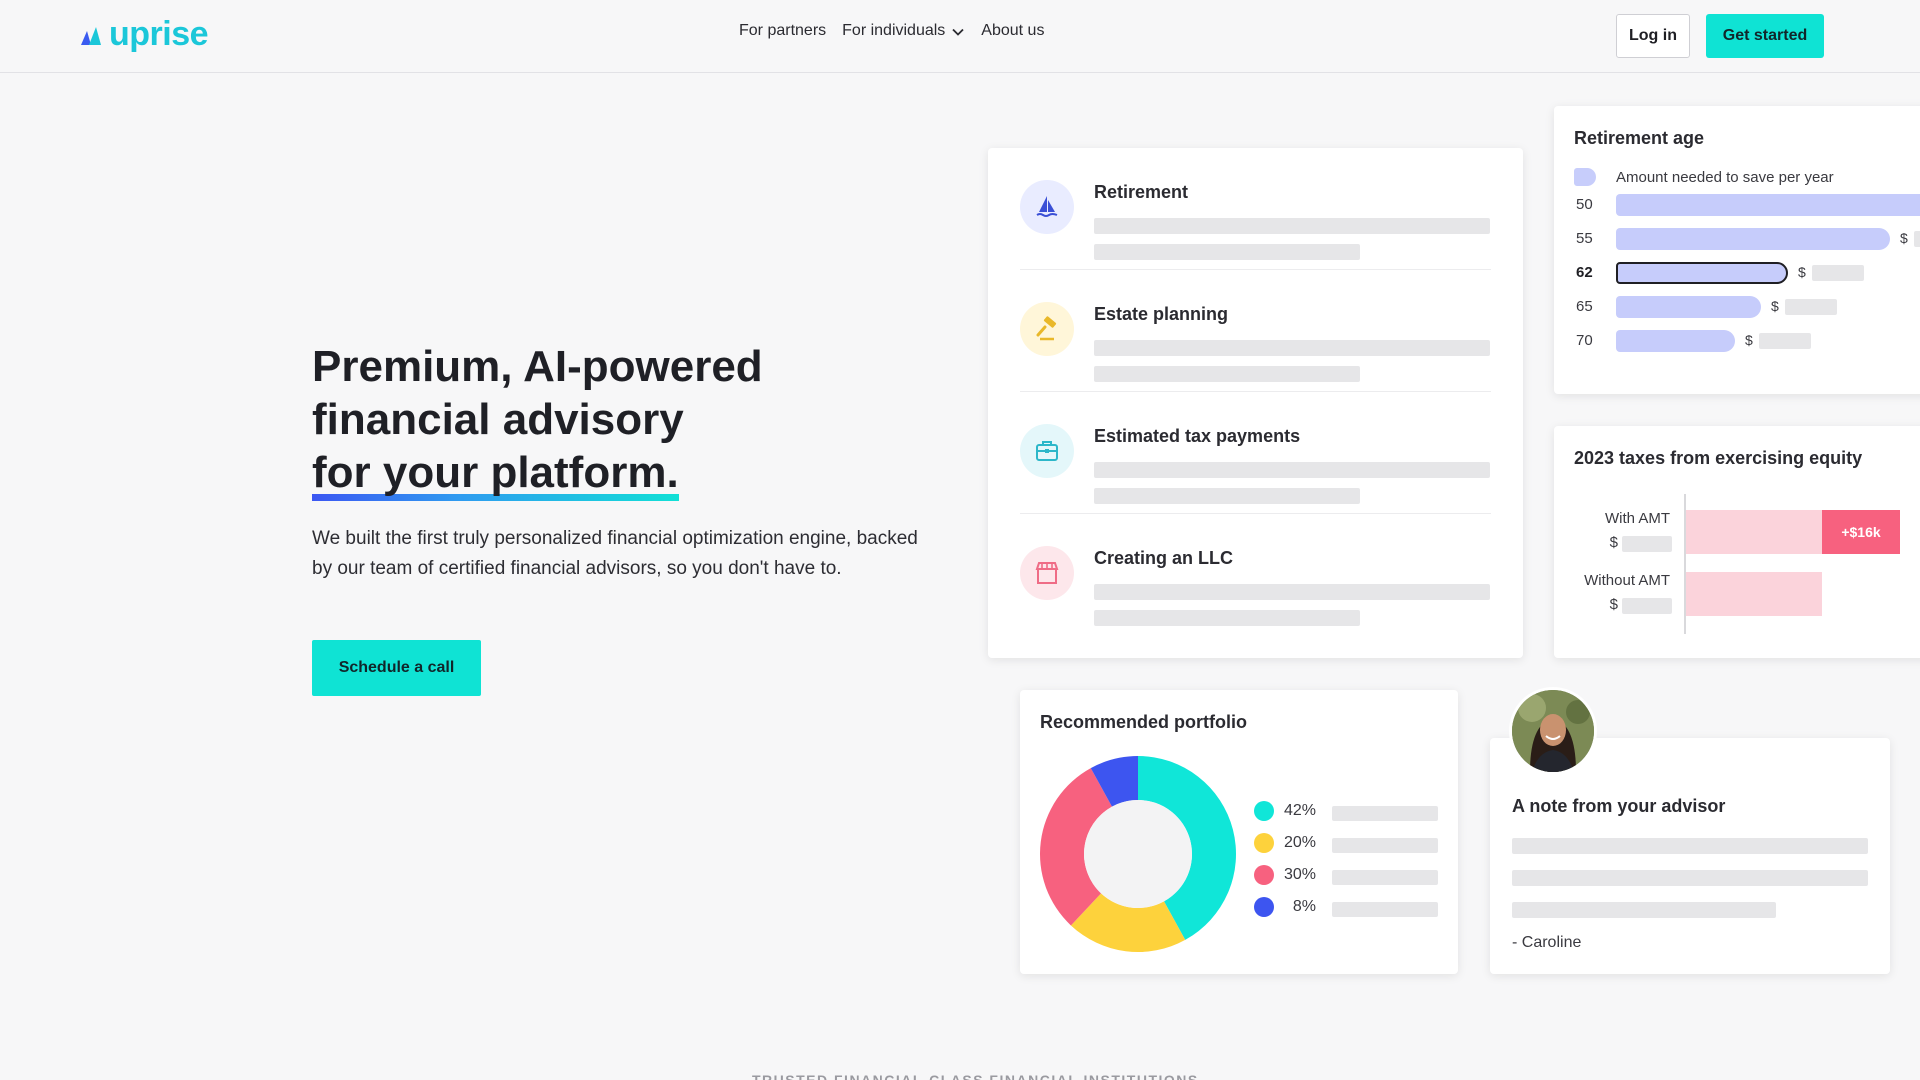 The width and height of the screenshot is (1920, 1080). Describe the element at coordinates (1737, 341) in the screenshot. I see `retirement-age-row: 70 $` at that location.